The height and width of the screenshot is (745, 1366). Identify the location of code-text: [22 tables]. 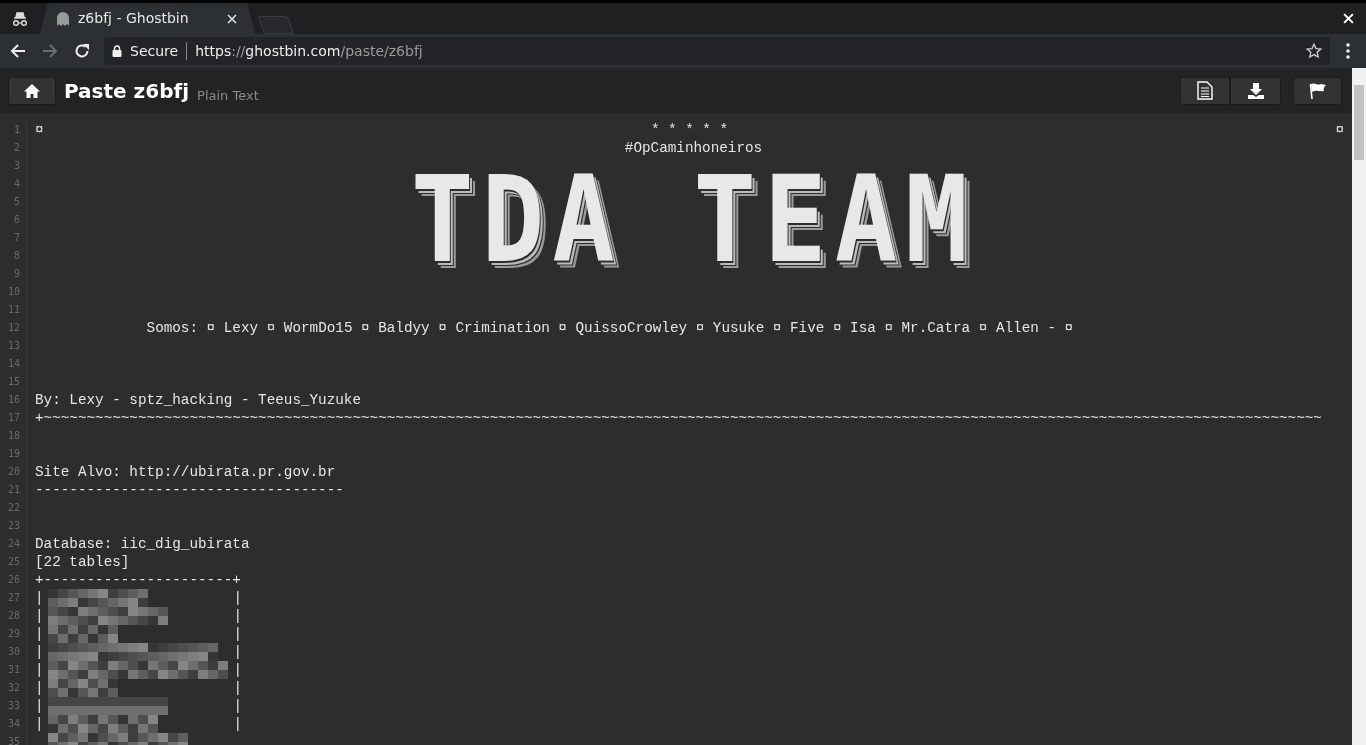
(82, 562).